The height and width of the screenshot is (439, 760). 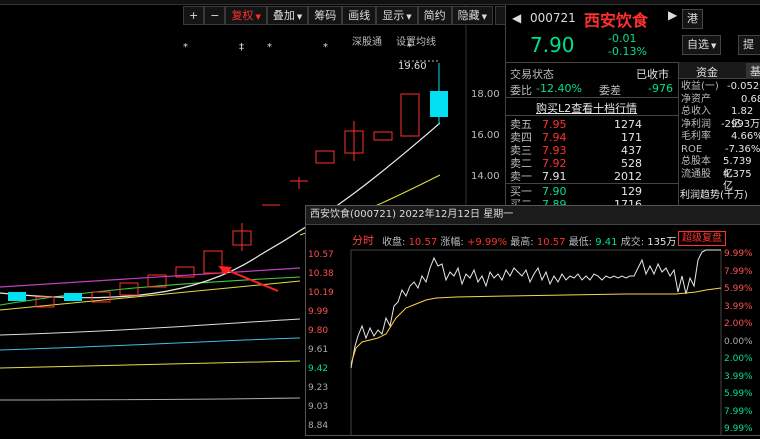 What do you see at coordinates (586, 108) in the screenshot?
I see `buy-l2-link: 购买L2查看十档行情` at bounding box center [586, 108].